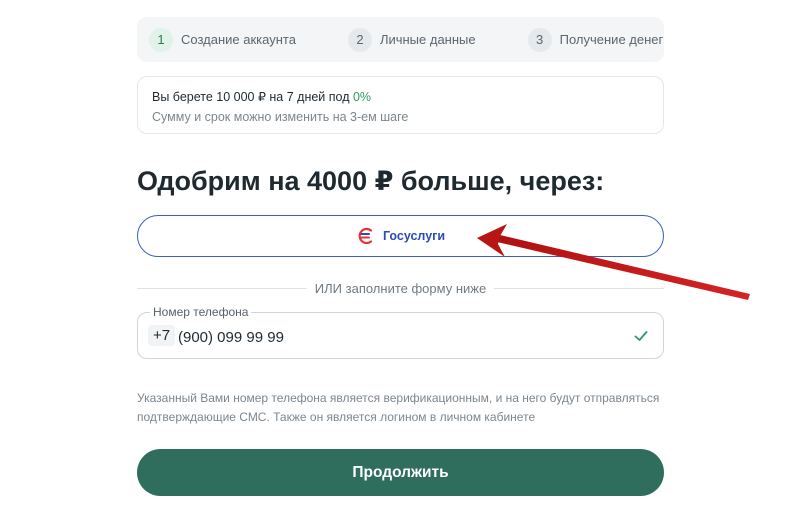  I want to click on or-divider: ИЛИ заполните форму ниже, so click(400, 288).